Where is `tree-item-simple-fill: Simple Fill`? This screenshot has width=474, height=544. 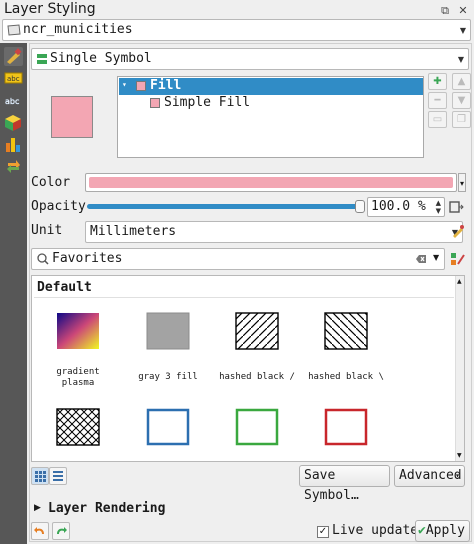 tree-item-simple-fill: Simple Fill is located at coordinates (271, 103).